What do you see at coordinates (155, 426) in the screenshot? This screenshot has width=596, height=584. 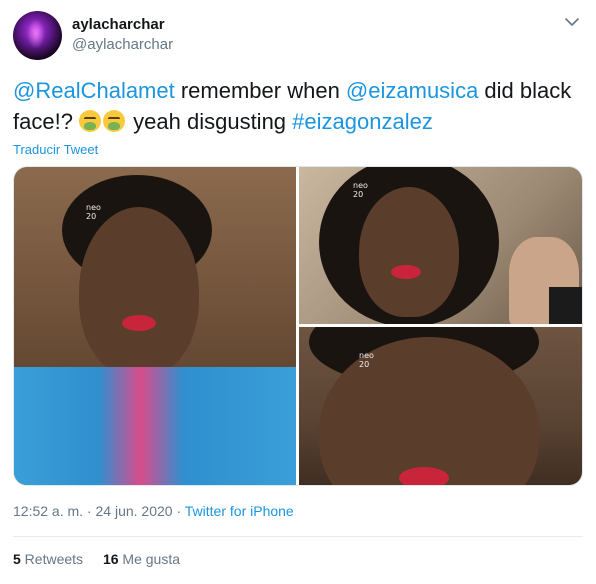 I see `photo-clothing` at bounding box center [155, 426].